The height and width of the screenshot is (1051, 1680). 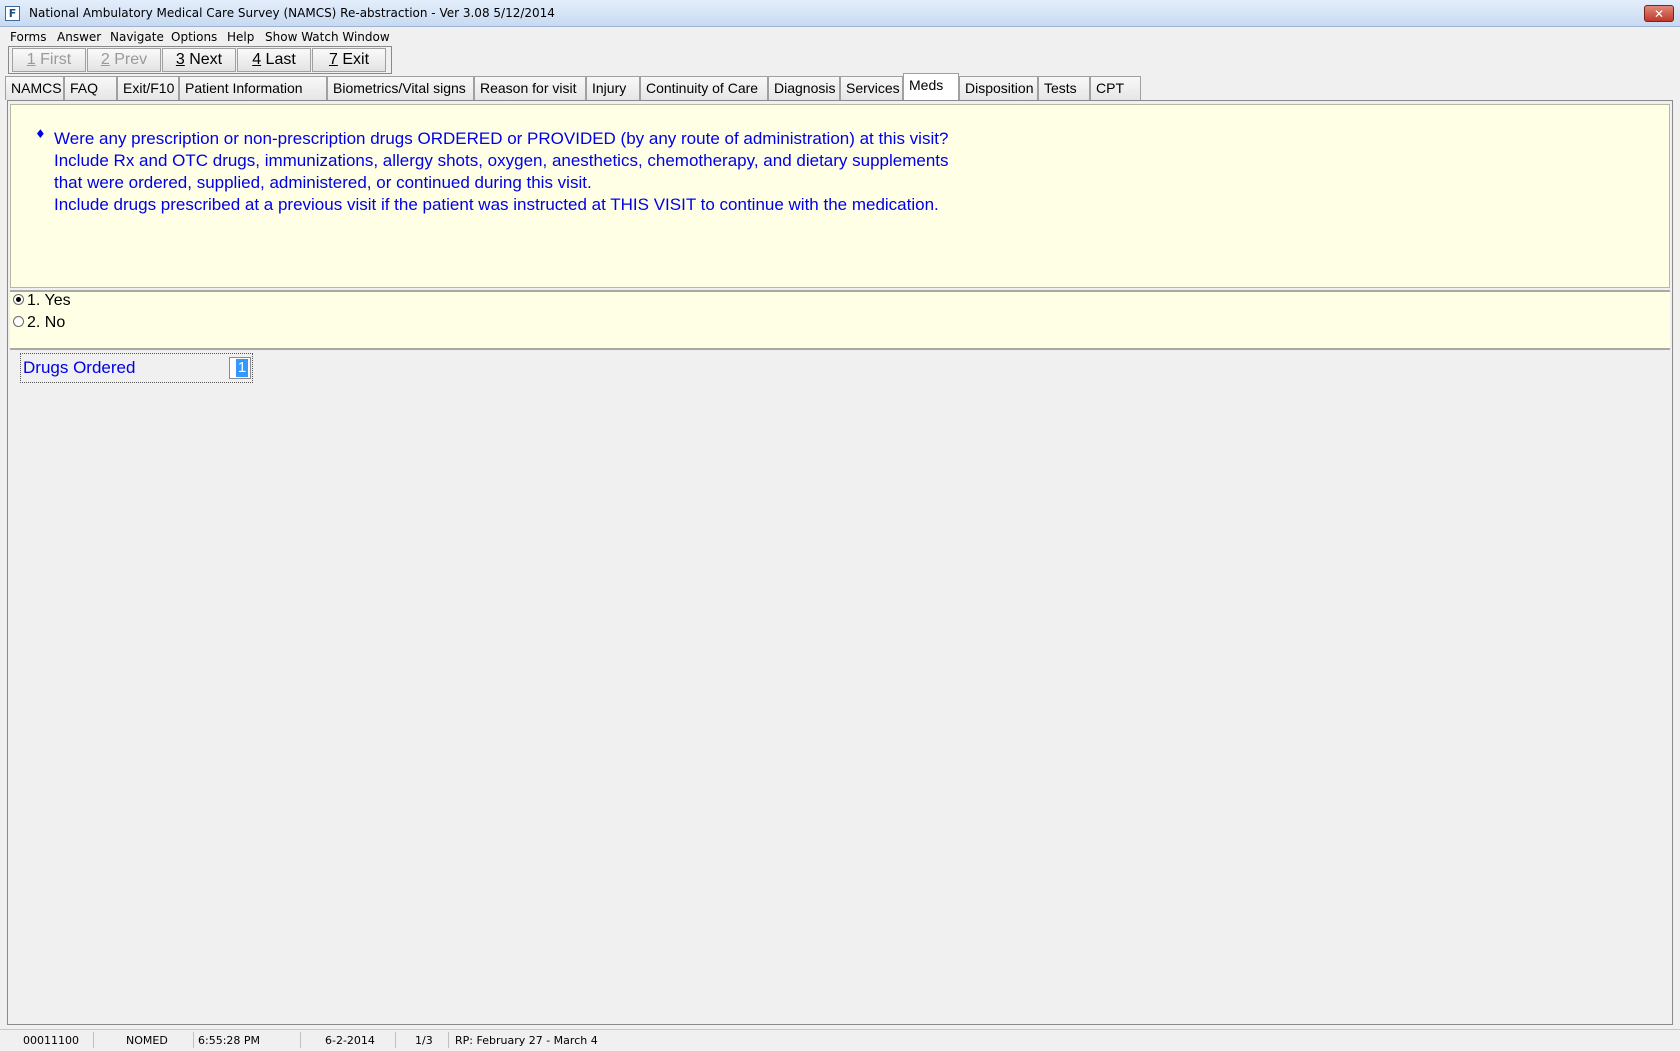 I want to click on drugs-ordered-input: 1, so click(x=240, y=368).